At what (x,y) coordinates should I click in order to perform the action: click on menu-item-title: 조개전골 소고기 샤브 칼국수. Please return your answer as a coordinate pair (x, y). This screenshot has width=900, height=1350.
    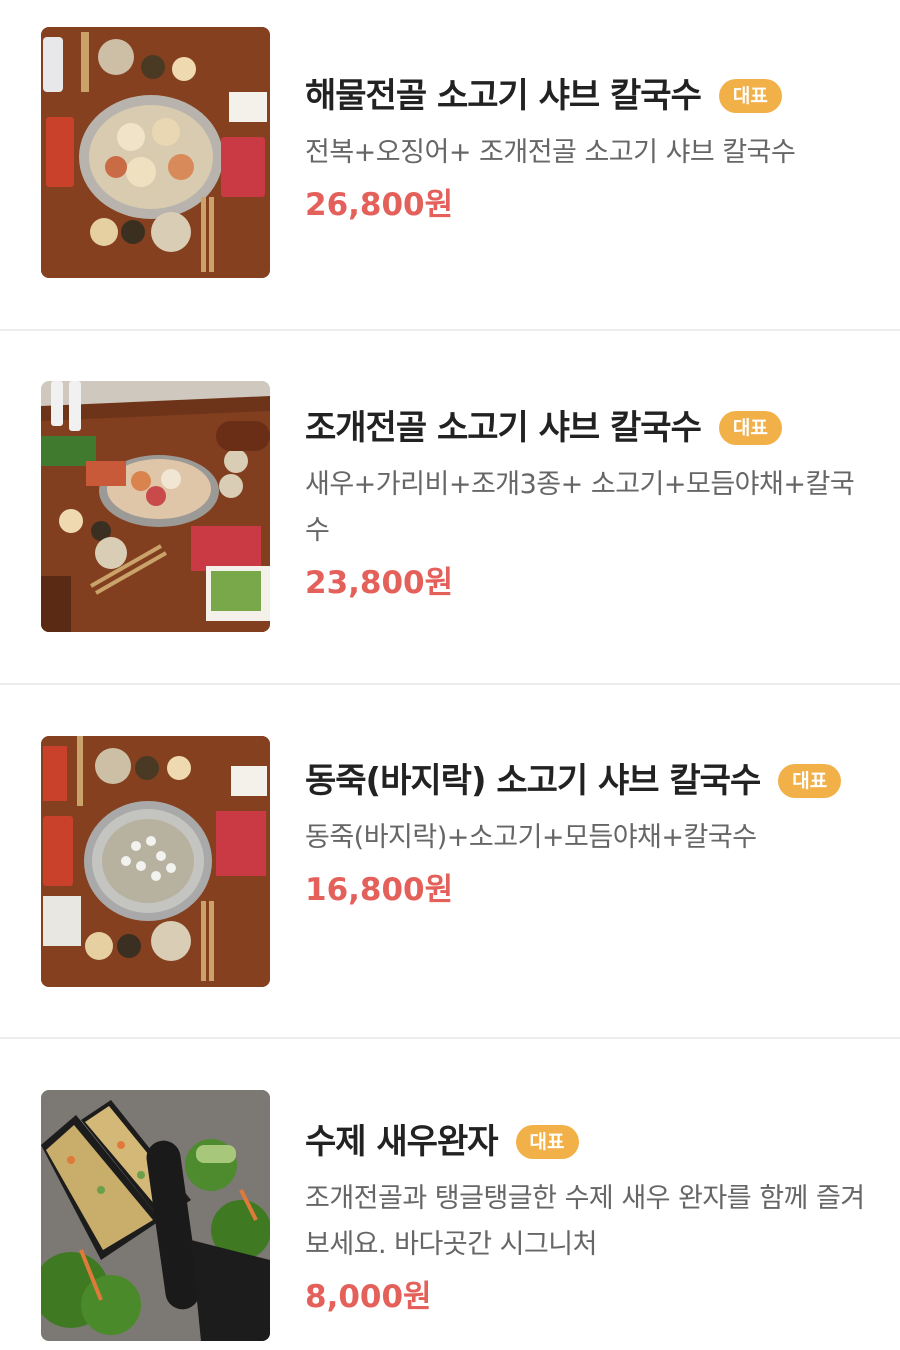
    Looking at the image, I should click on (503, 428).